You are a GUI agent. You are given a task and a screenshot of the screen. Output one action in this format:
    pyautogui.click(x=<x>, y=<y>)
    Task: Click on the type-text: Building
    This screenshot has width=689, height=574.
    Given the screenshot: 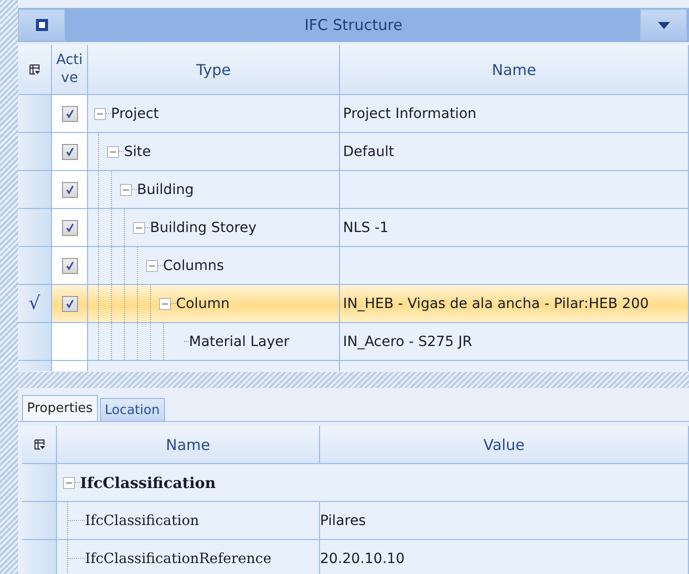 What is the action you would take?
    pyautogui.click(x=165, y=190)
    